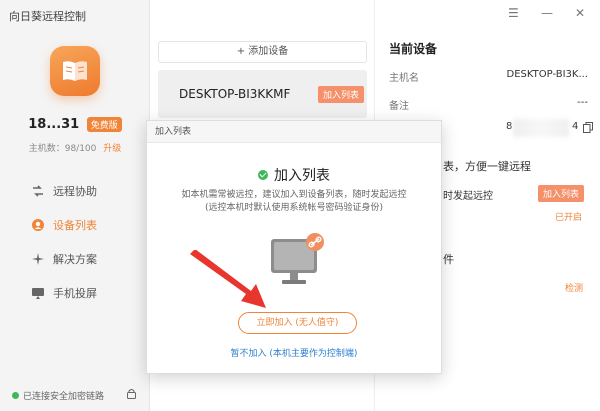 The height and width of the screenshot is (411, 600). I want to click on sidebar-item-solution: 解决方案, so click(75, 259).